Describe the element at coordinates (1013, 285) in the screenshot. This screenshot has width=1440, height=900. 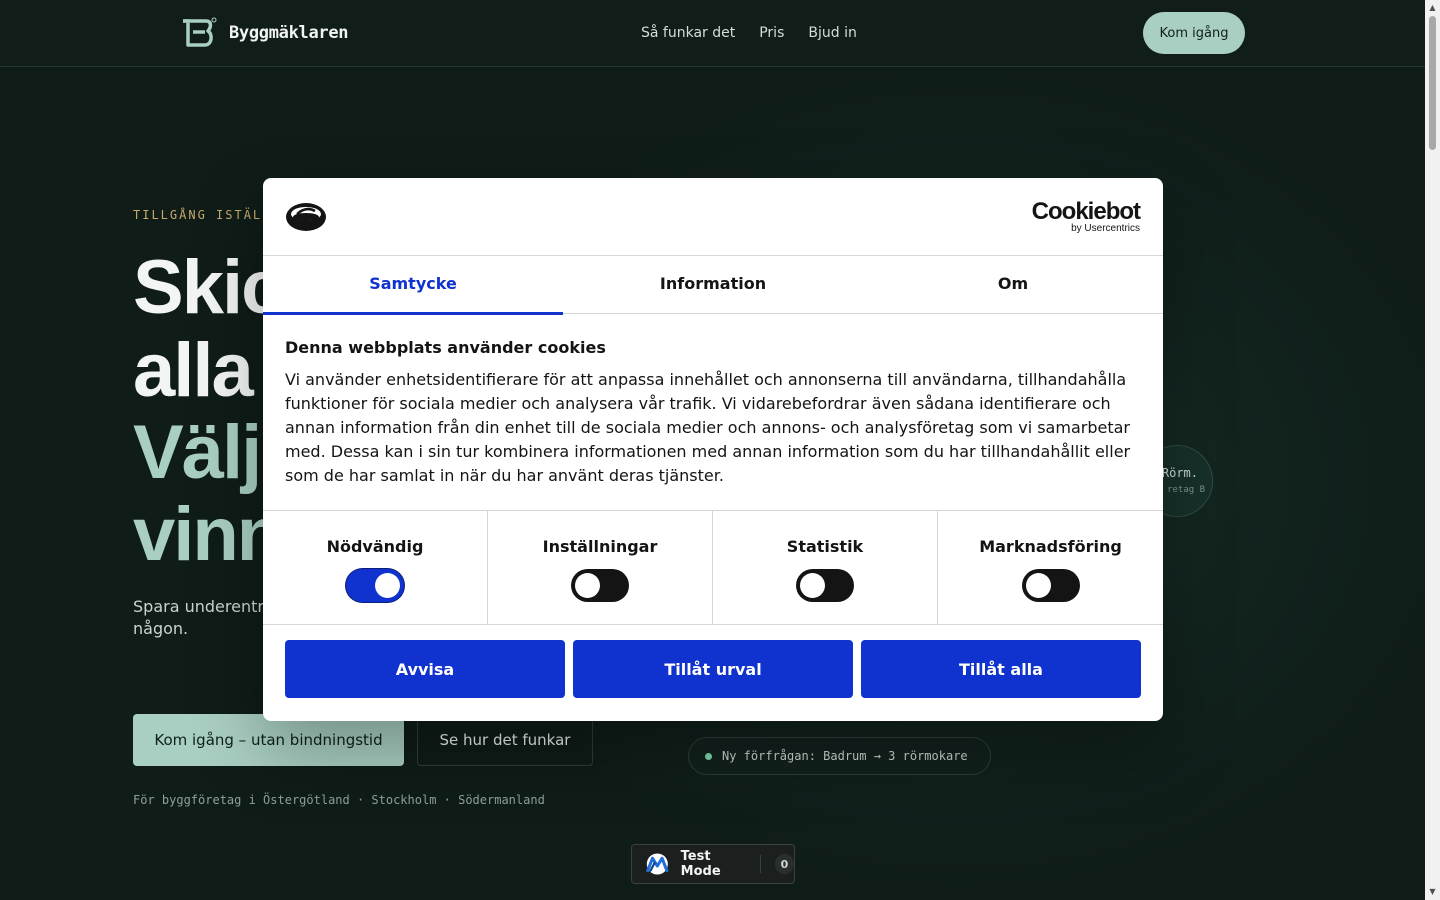
I see `tab-about: Om` at that location.